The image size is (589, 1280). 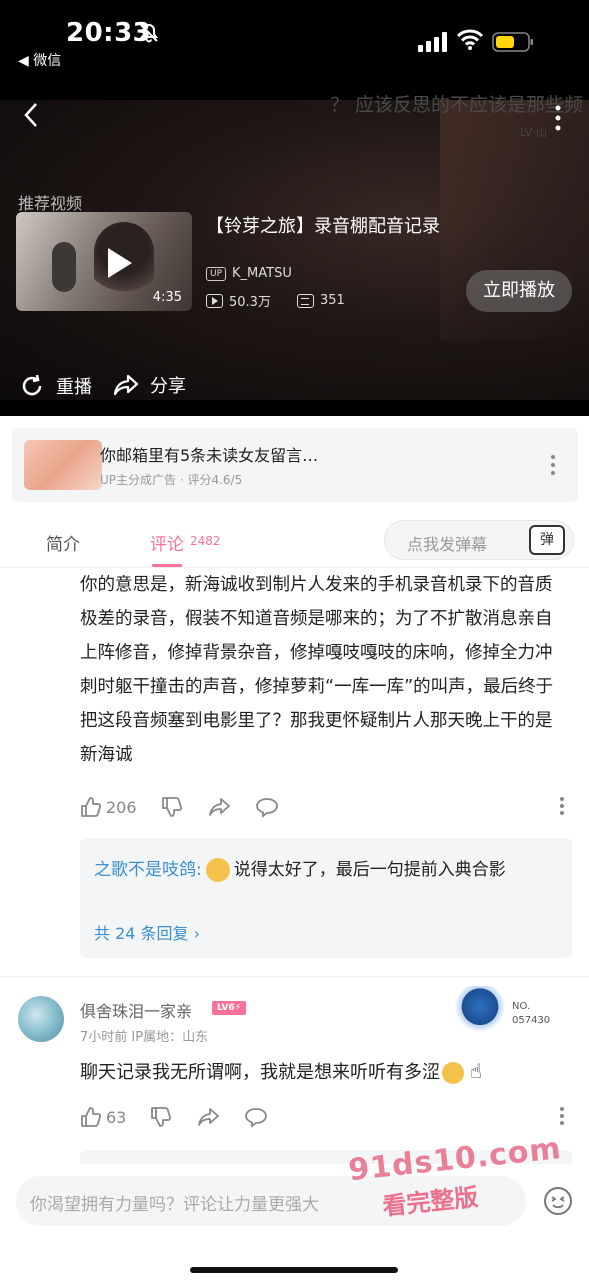 What do you see at coordinates (432, 42) in the screenshot?
I see `signal-icon` at bounding box center [432, 42].